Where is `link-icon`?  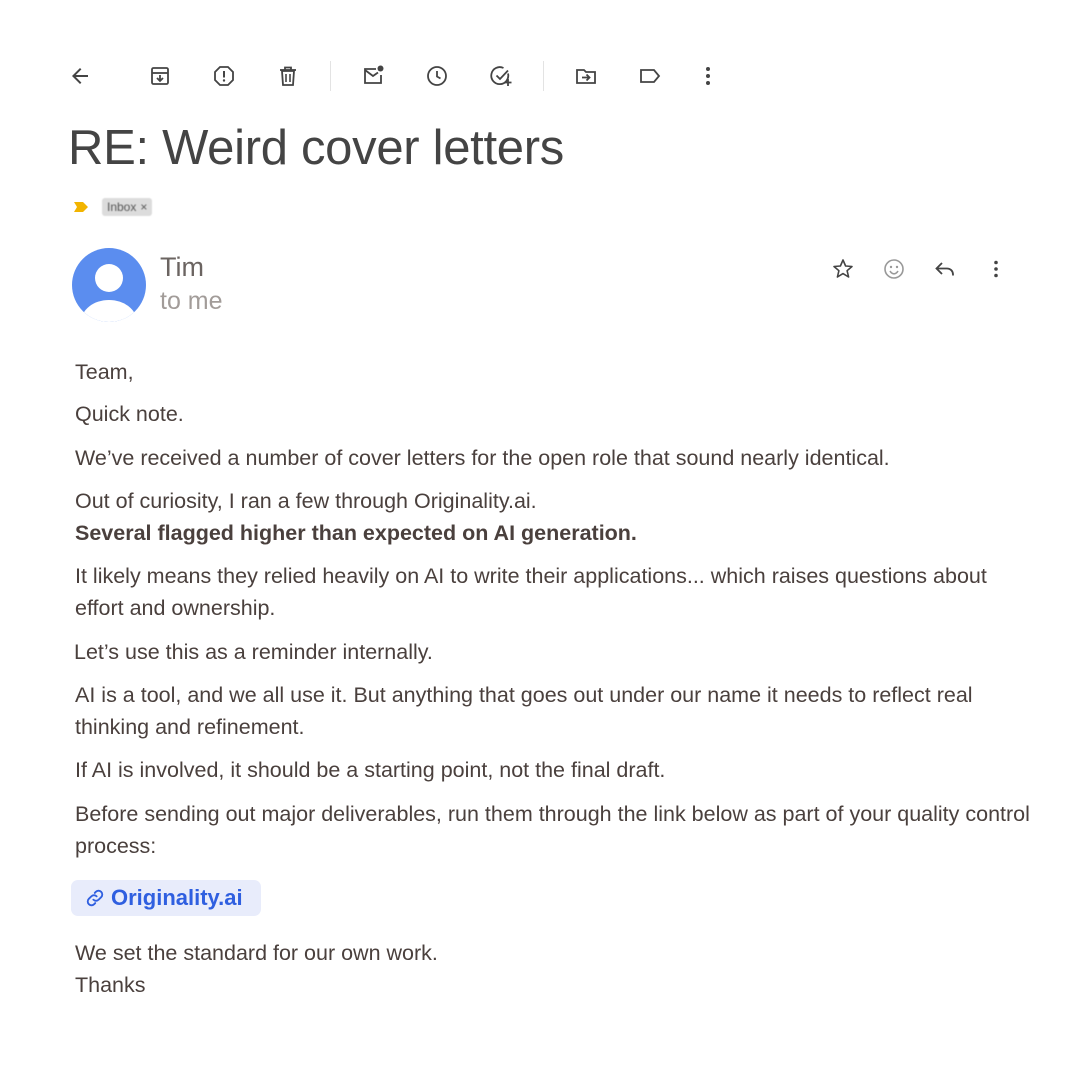 link-icon is located at coordinates (95, 898).